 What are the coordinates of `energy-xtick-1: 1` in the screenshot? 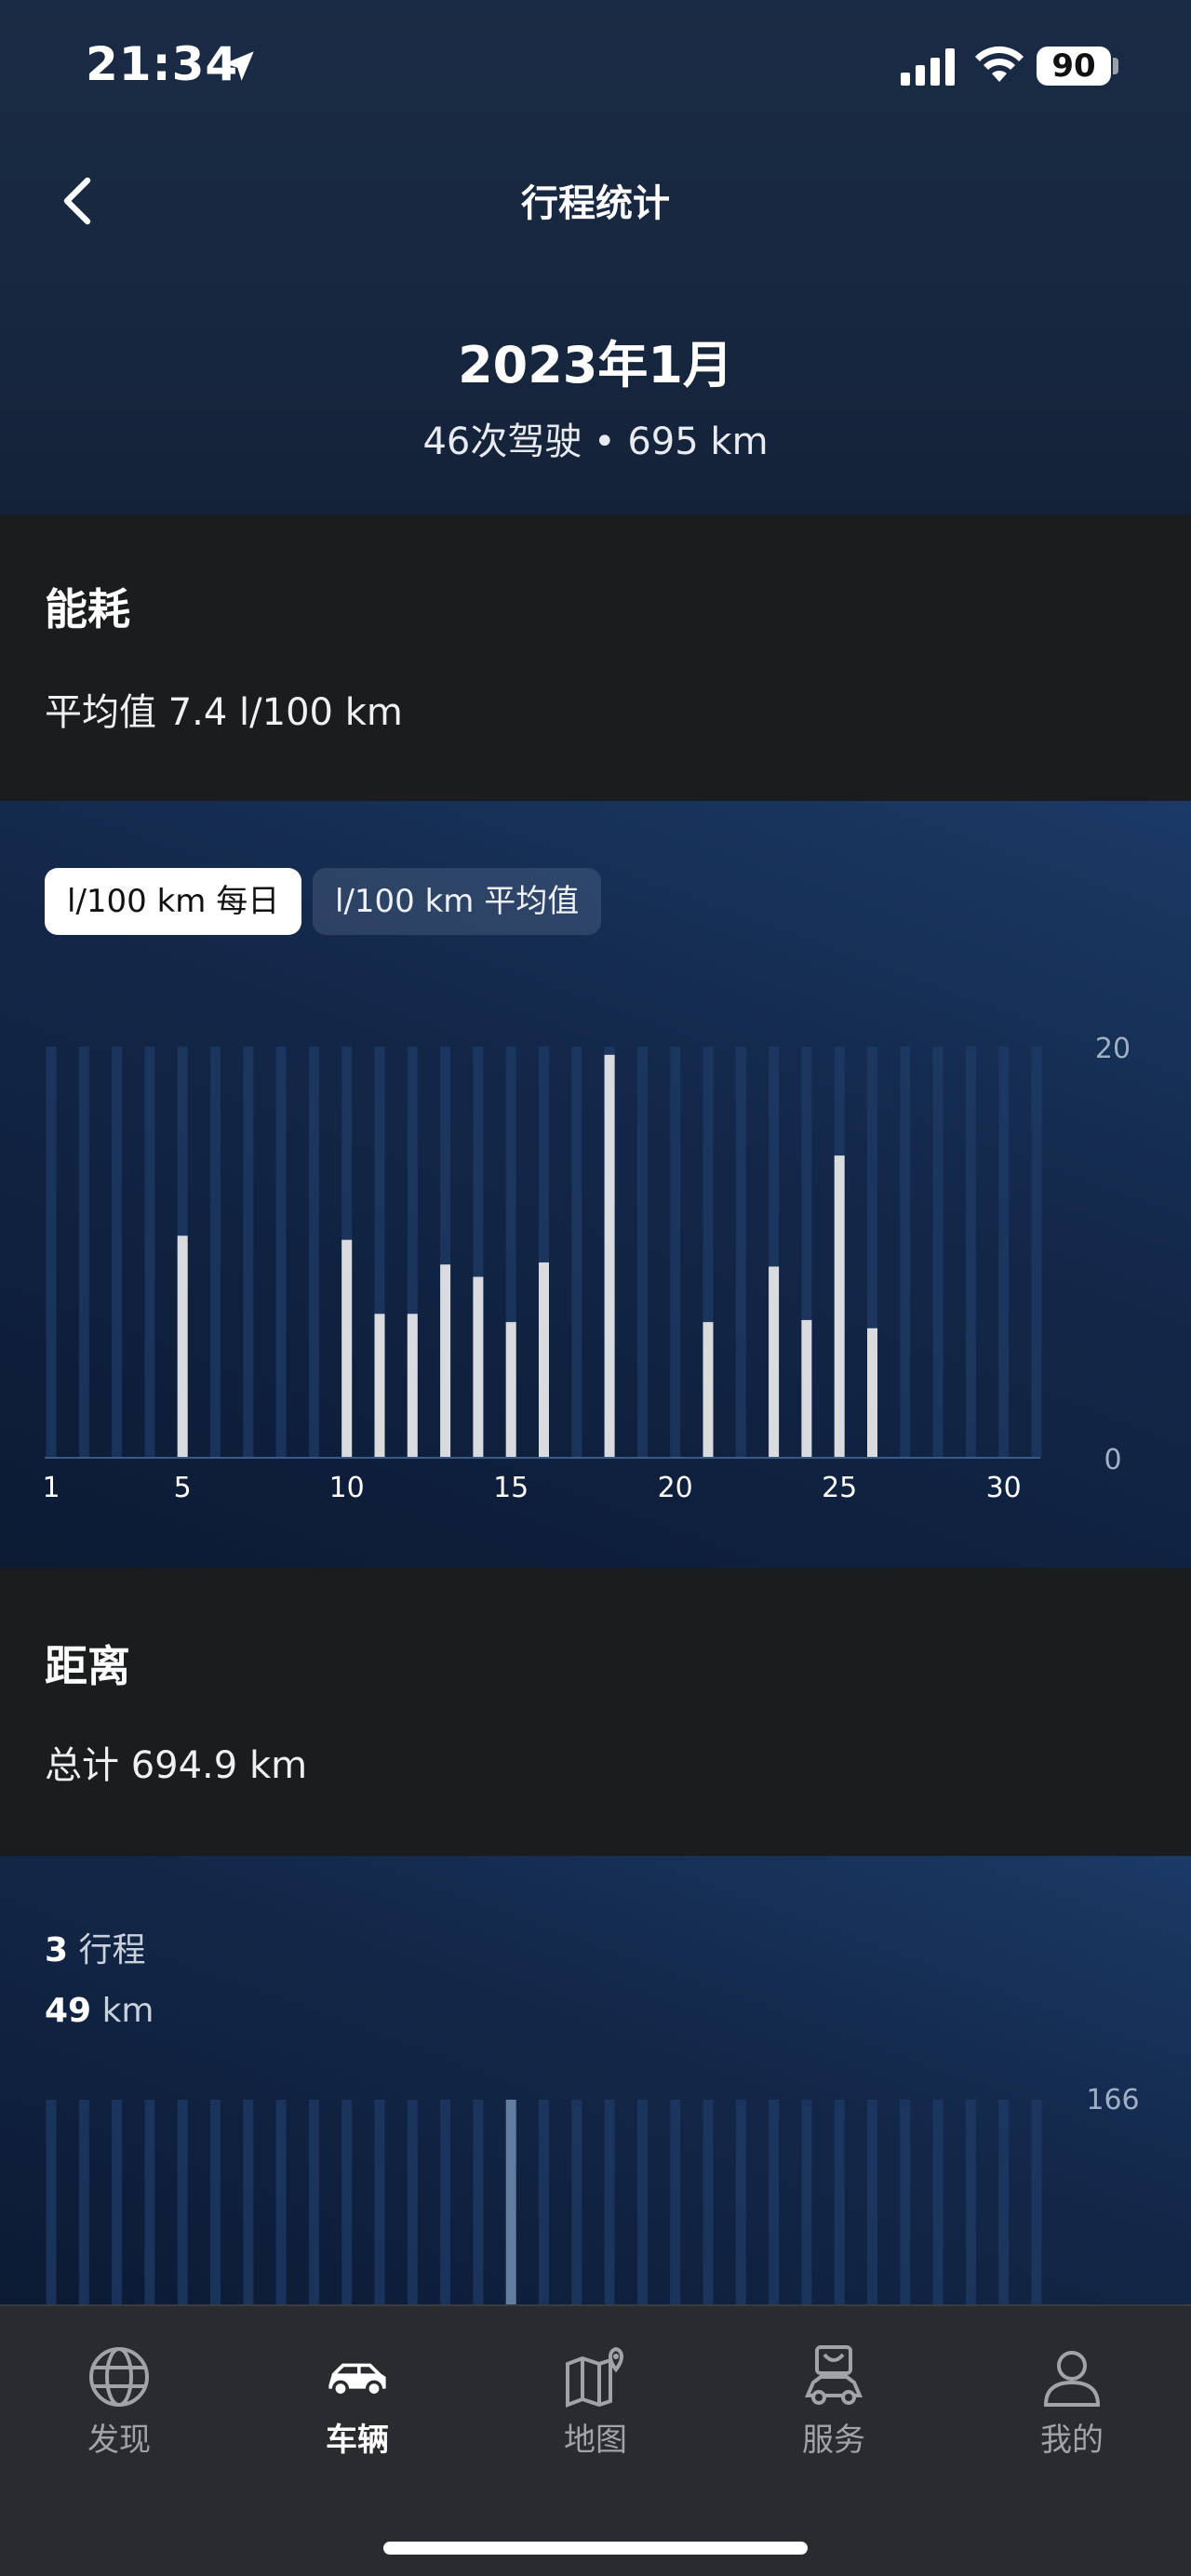 It's located at (51, 1488).